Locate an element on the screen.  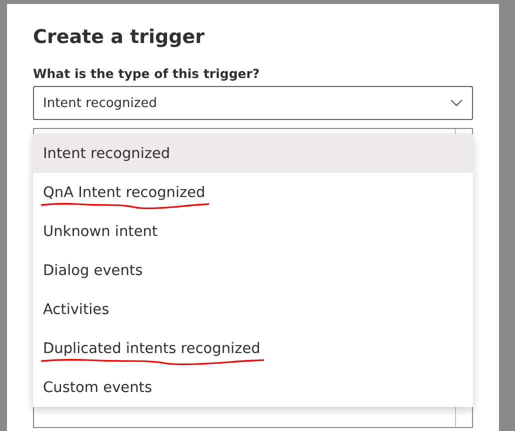
chevron-icon is located at coordinates (456, 103).